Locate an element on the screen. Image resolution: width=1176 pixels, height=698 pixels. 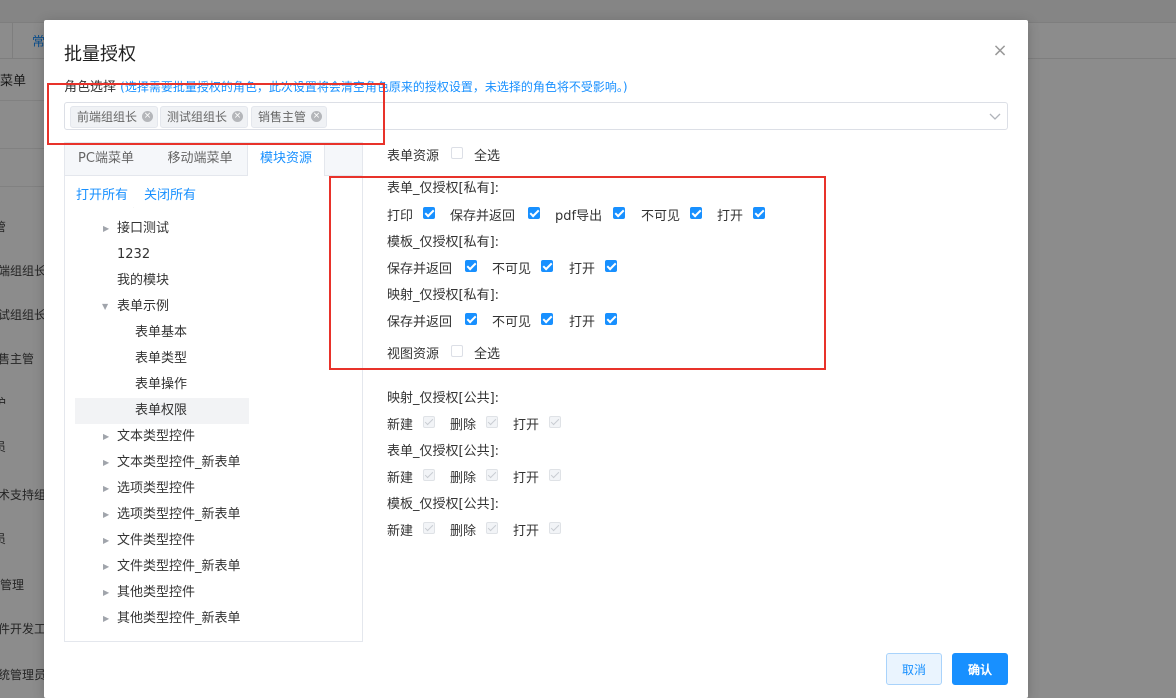
tree-node-label: 文本类型控件_新表单 is located at coordinates (179, 462).